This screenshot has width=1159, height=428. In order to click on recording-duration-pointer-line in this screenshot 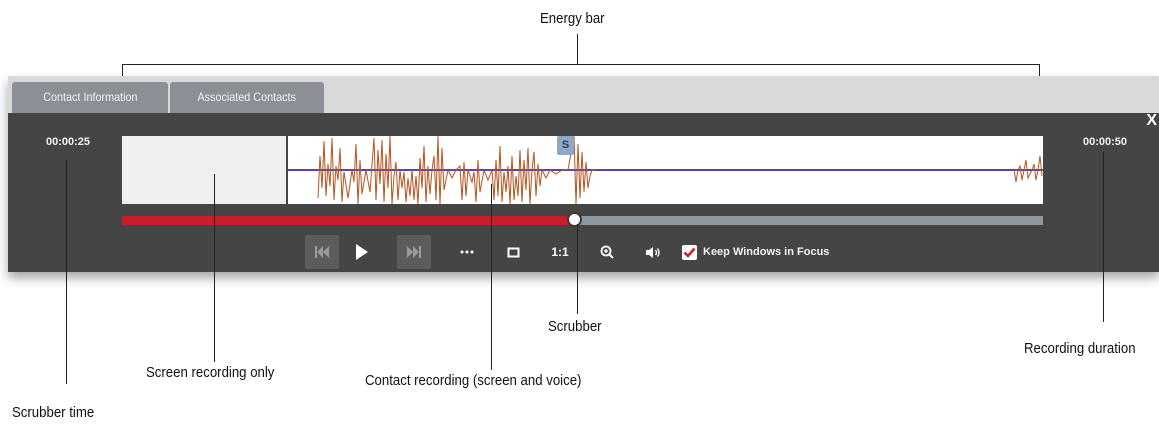, I will do `click(1103, 237)`.